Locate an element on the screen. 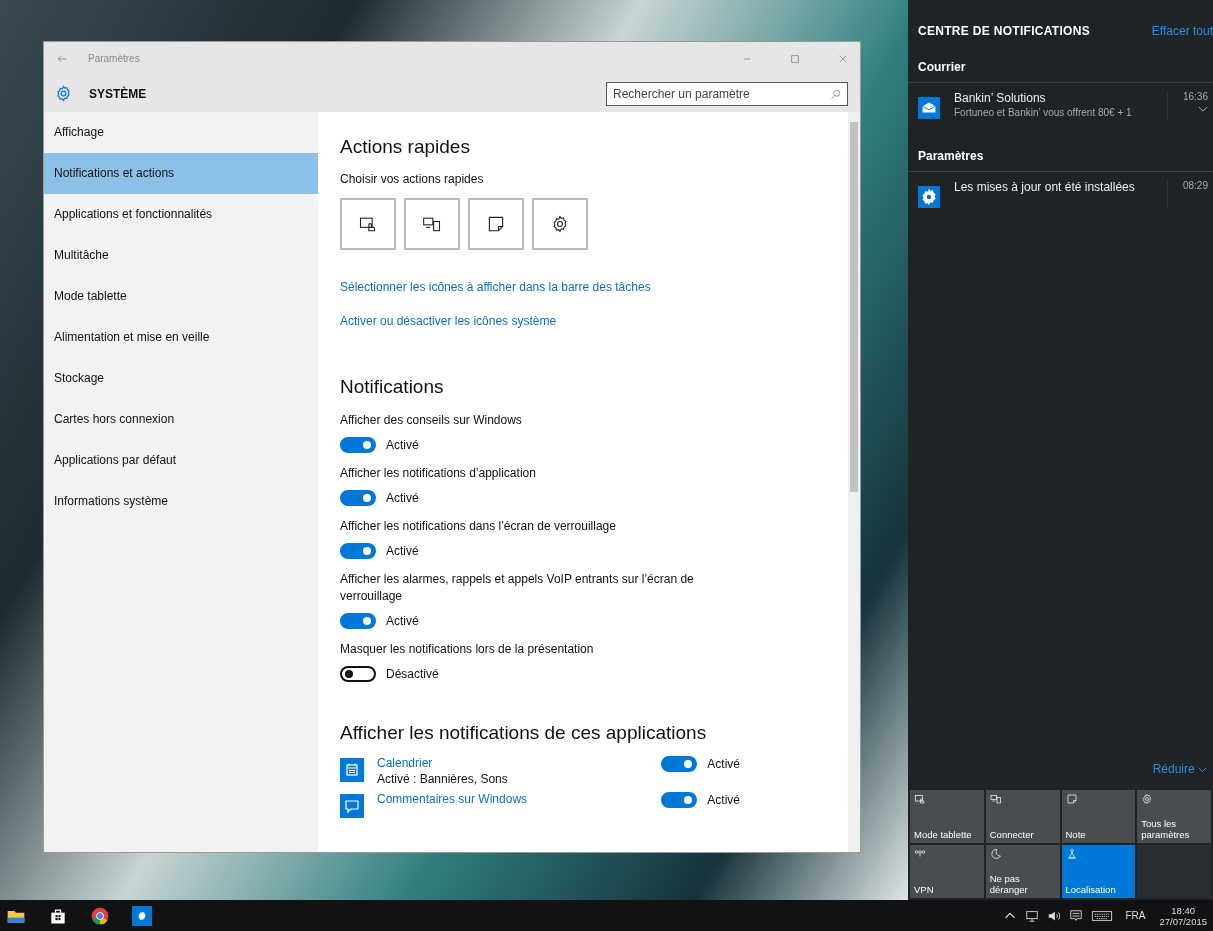  setting-label: Afficher les notifications d’application is located at coordinates (438, 473).